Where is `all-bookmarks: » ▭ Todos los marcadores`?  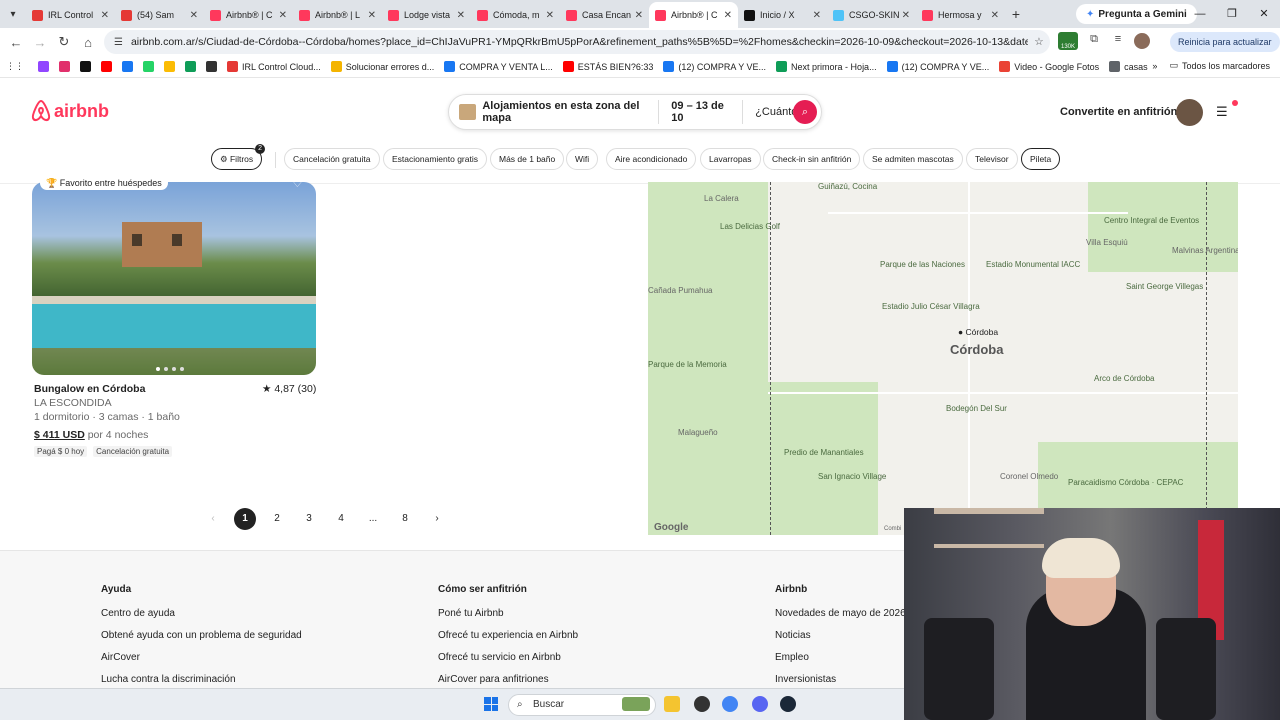
all-bookmarks: » ▭ Todos los marcadores is located at coordinates (1211, 65).